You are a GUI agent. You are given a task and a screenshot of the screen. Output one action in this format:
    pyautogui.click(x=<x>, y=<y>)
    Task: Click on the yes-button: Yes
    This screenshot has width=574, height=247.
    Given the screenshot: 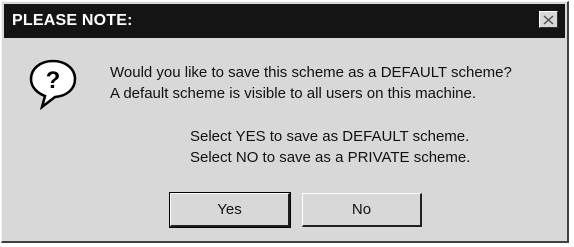 What is the action you would take?
    pyautogui.click(x=230, y=210)
    